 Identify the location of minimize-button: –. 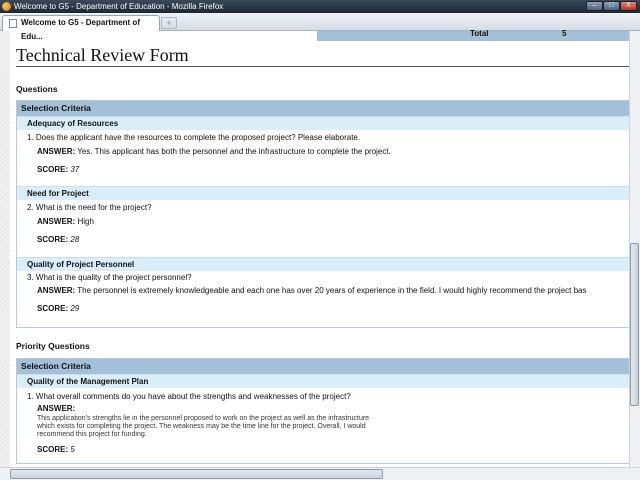
(594, 6).